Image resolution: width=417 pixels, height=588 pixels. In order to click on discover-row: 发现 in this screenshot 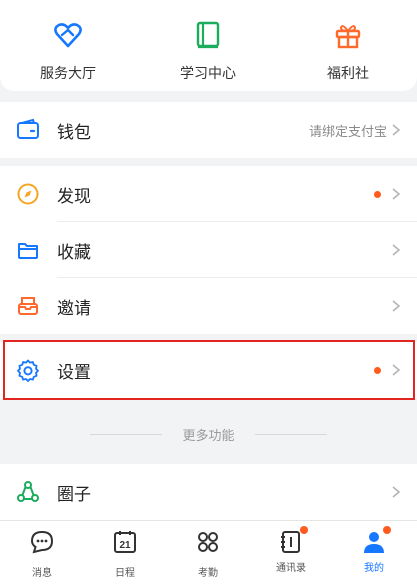, I will do `click(208, 194)`.